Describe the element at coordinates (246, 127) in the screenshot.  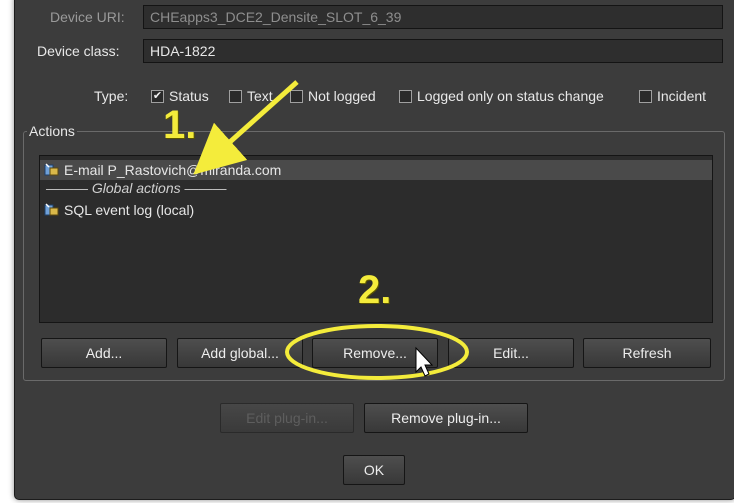
I see `annotation-arrow` at that location.